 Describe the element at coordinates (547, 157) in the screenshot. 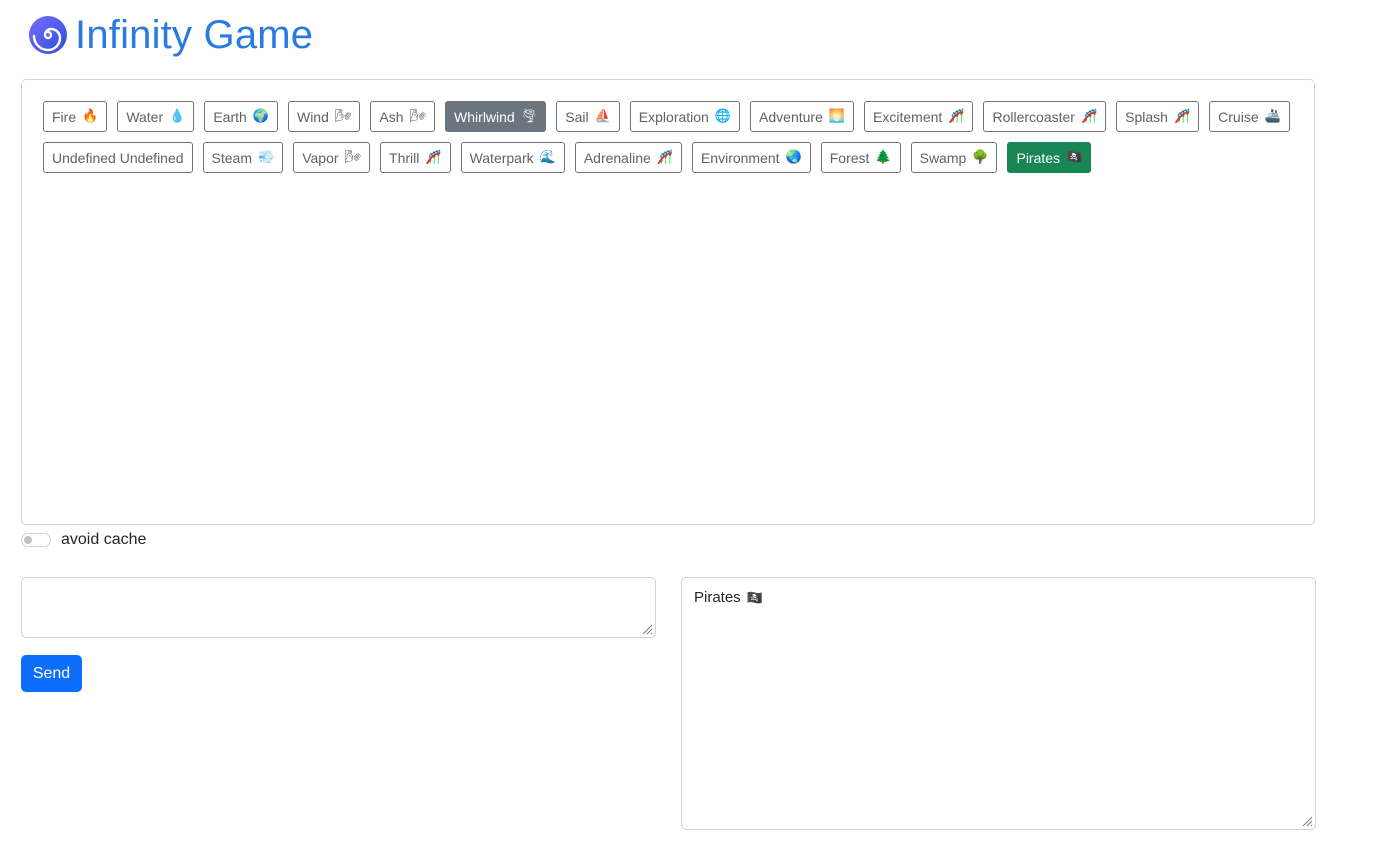

I see `chip-emoji-icon: 🌊` at that location.